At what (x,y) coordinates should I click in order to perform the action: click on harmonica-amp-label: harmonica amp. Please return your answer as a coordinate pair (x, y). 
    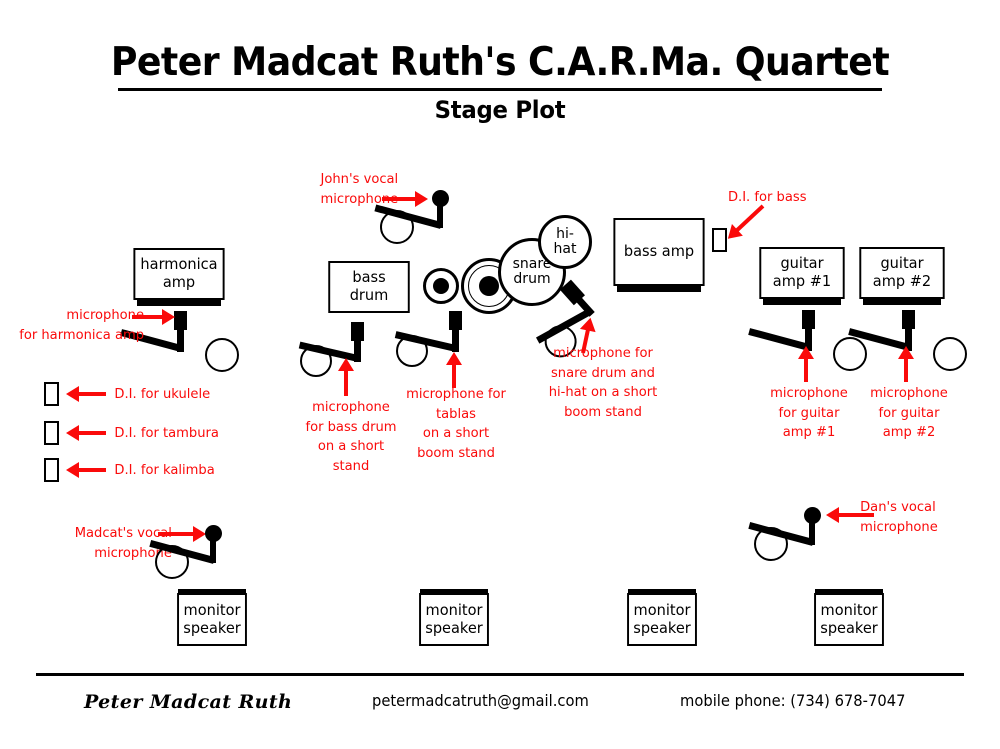
    Looking at the image, I should click on (179, 273).